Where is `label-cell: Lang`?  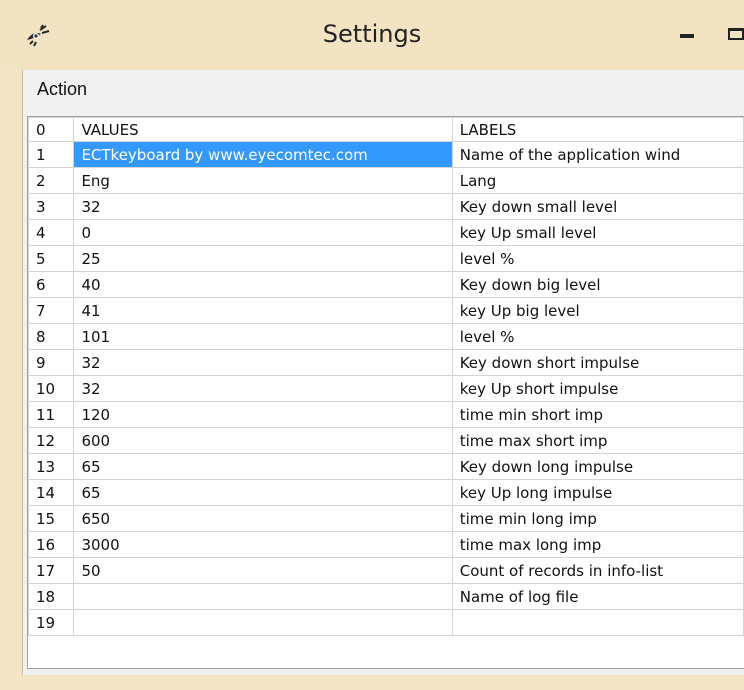
label-cell: Lang is located at coordinates (597, 180).